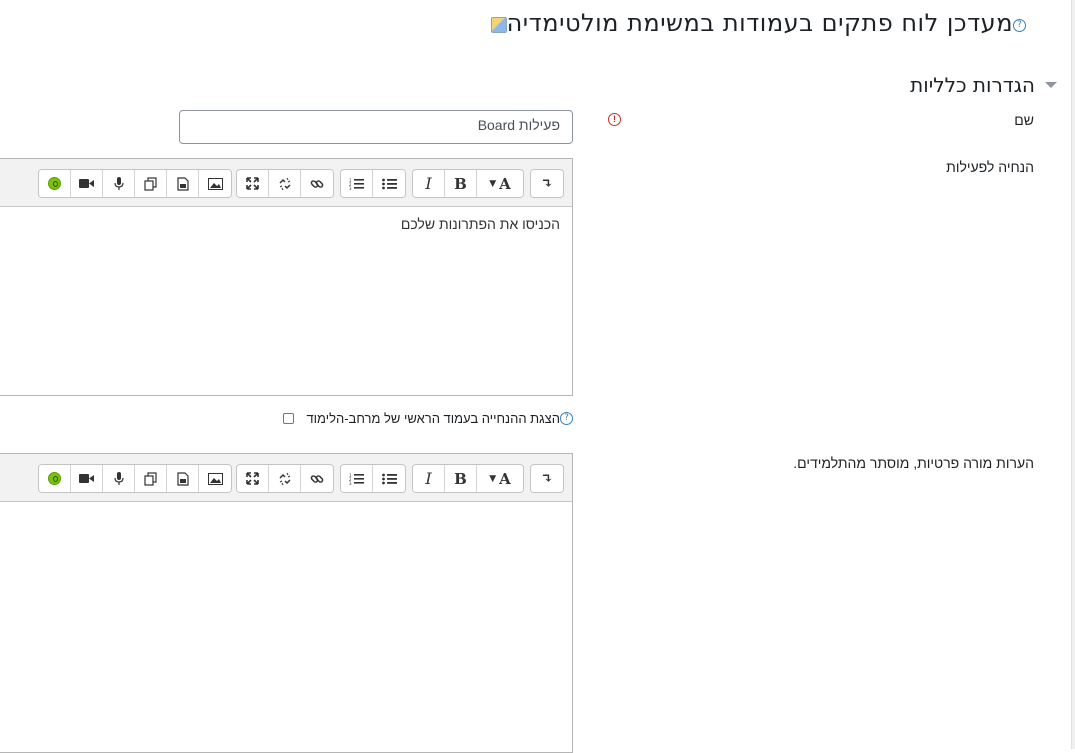 This screenshot has height=753, width=1075. I want to click on name-label: שם, so click(1024, 120).